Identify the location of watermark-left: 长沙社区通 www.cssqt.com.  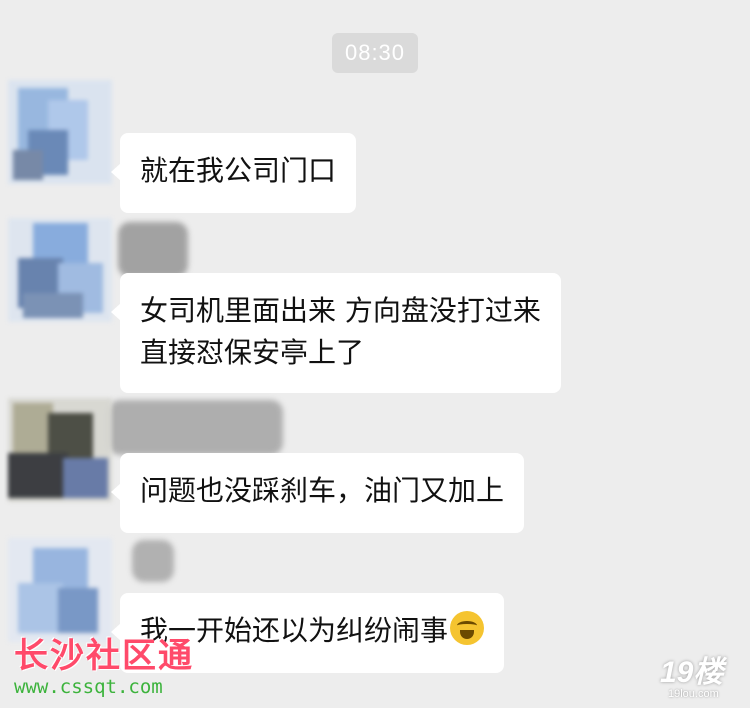
(104, 667).